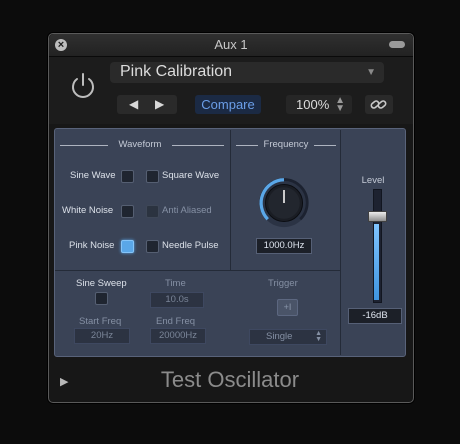  I want to click on trigger-mode-select: Single ▲ ▼, so click(288, 337).